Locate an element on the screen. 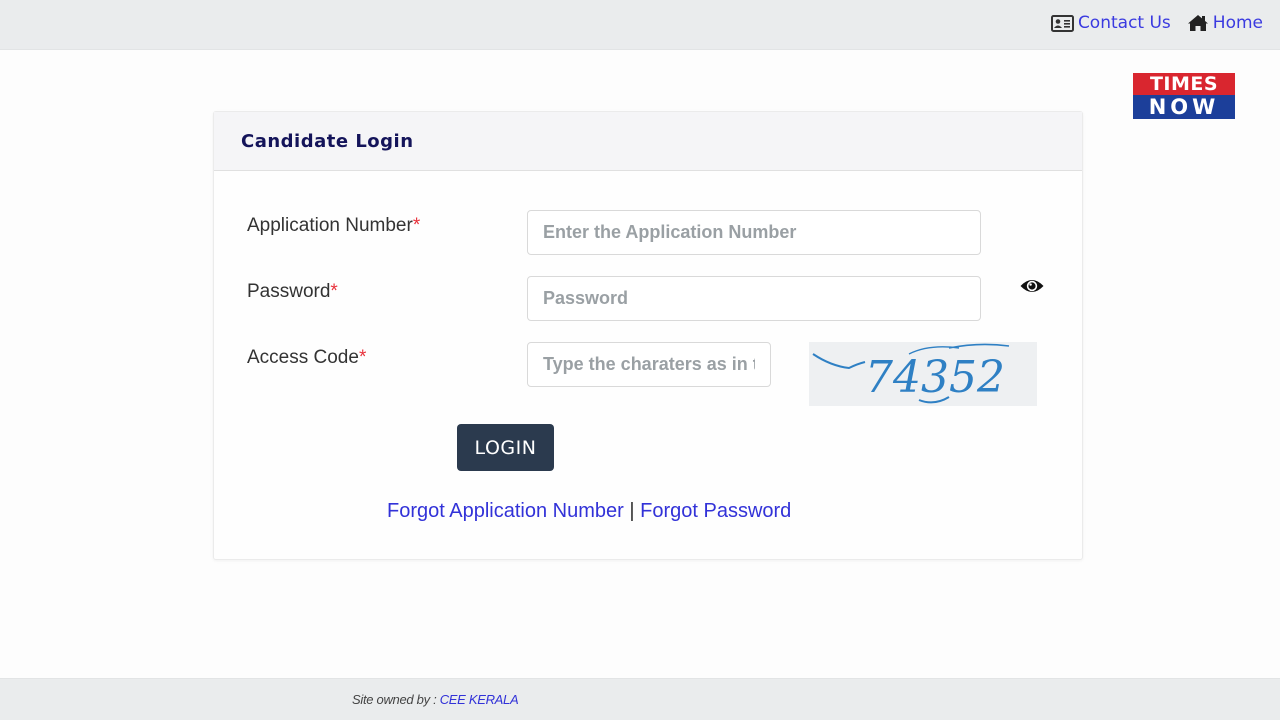 This screenshot has height=720, width=1280. logo-line-1: TIMES is located at coordinates (1184, 84).